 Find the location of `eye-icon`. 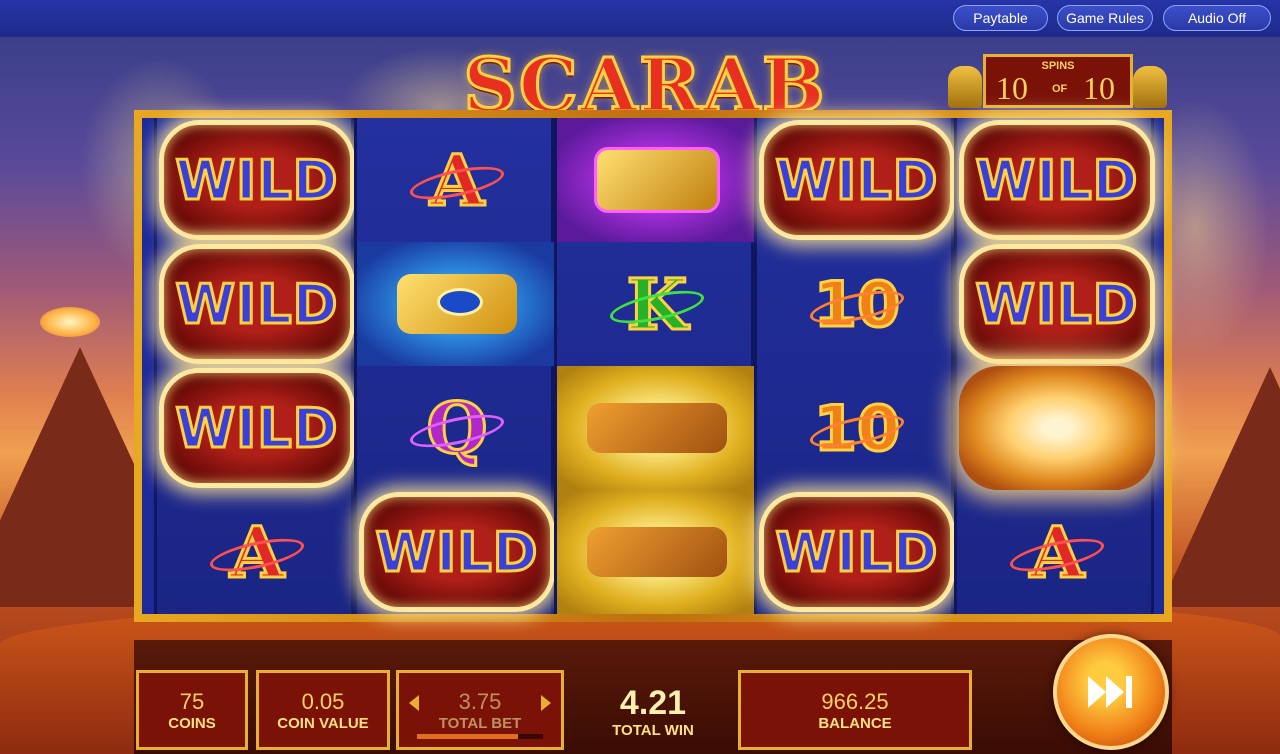

eye-icon is located at coordinates (460, 302).